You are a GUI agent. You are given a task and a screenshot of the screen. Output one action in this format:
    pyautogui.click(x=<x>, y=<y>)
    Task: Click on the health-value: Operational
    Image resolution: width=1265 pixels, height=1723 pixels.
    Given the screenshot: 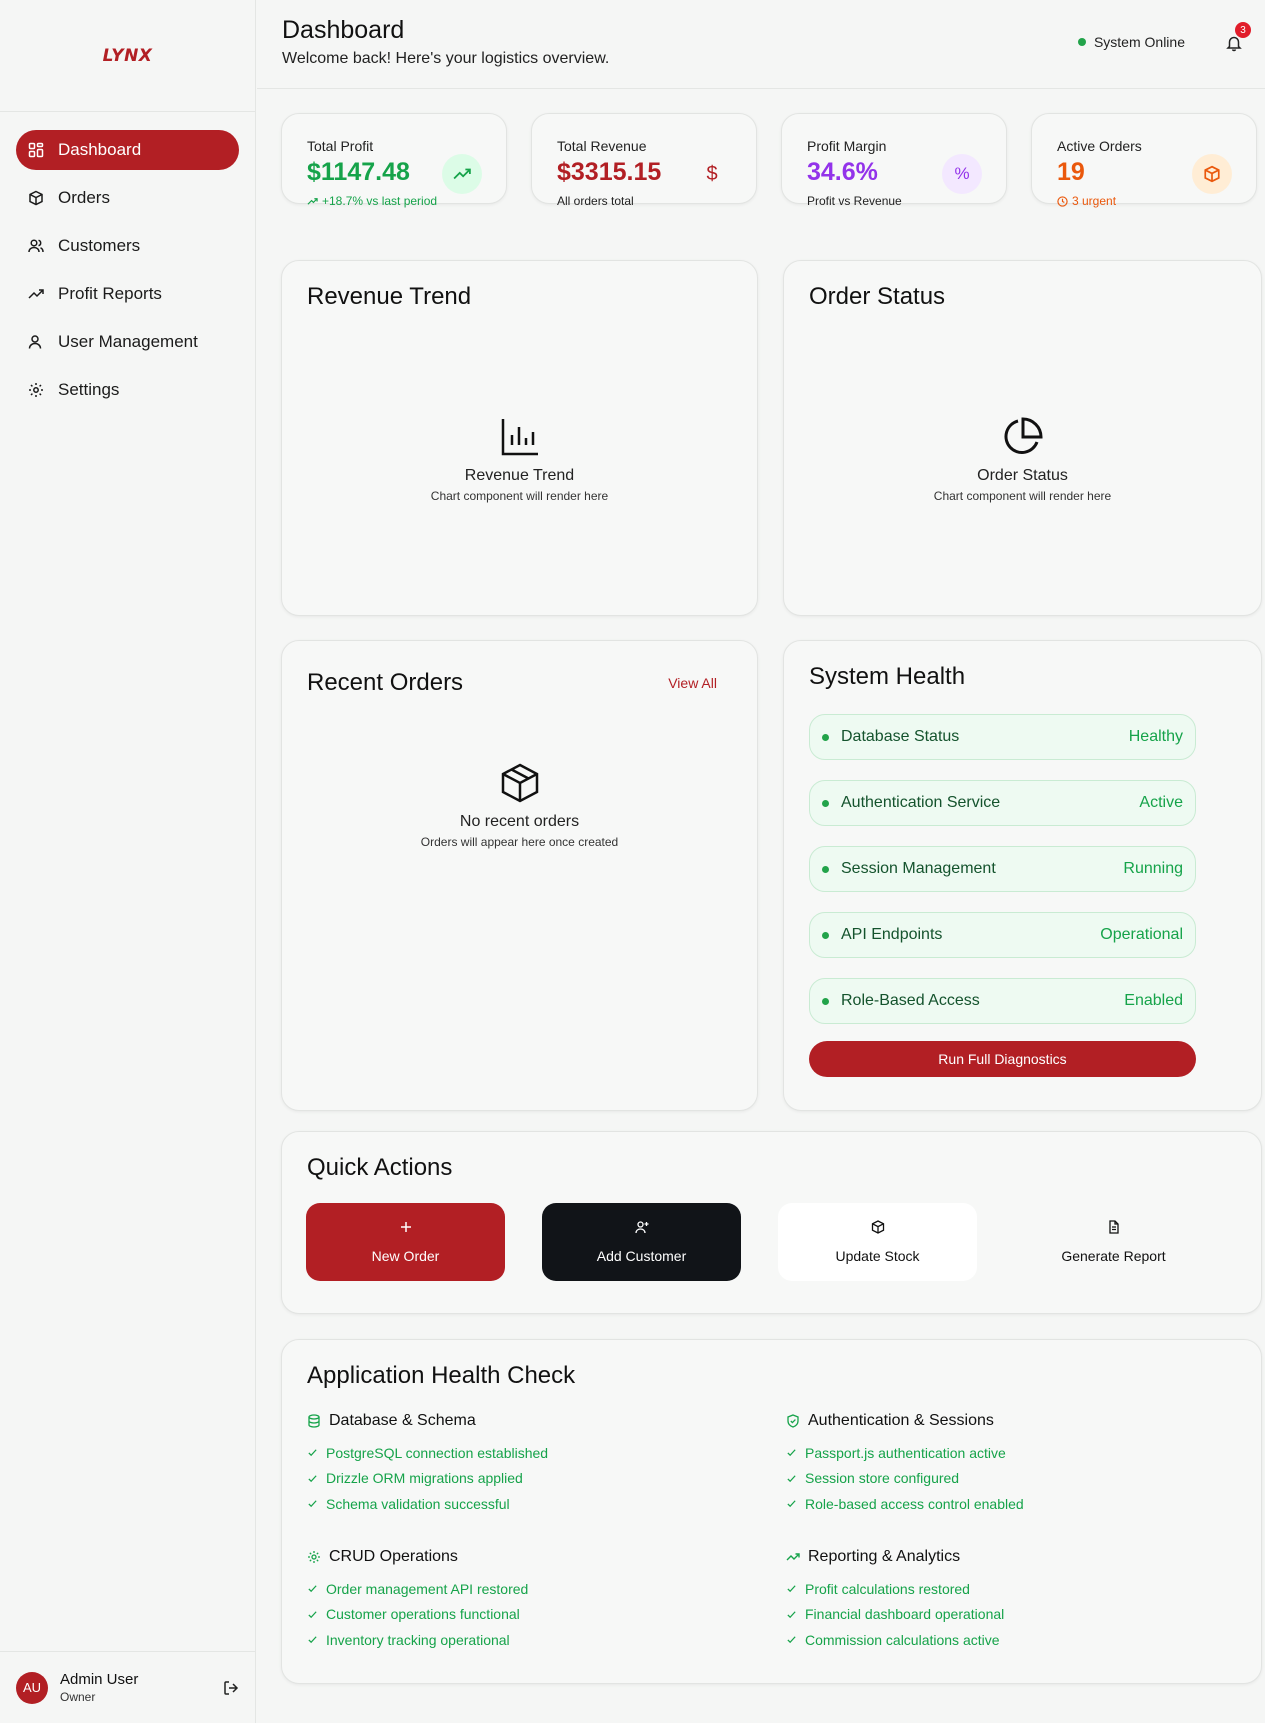 What is the action you would take?
    pyautogui.click(x=1141, y=934)
    